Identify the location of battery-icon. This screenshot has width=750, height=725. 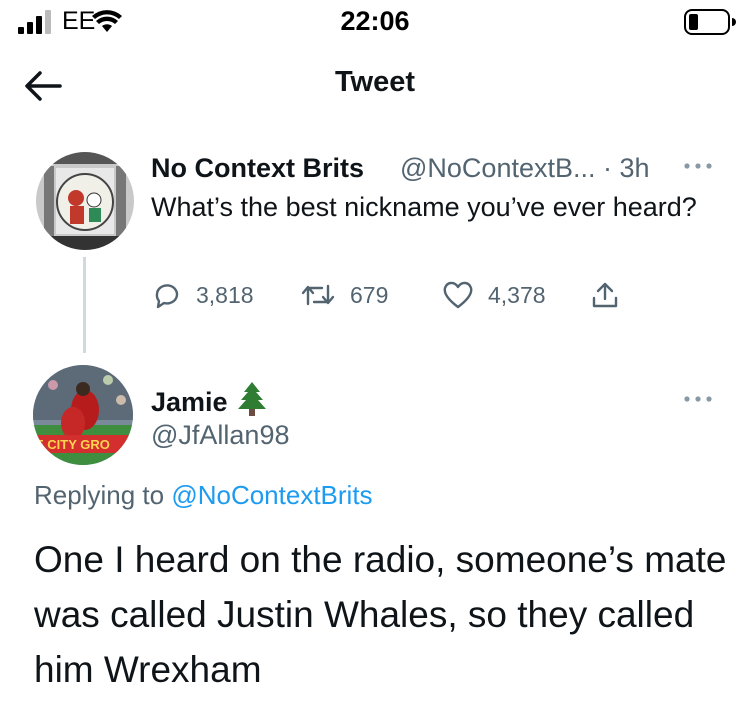
(710, 22).